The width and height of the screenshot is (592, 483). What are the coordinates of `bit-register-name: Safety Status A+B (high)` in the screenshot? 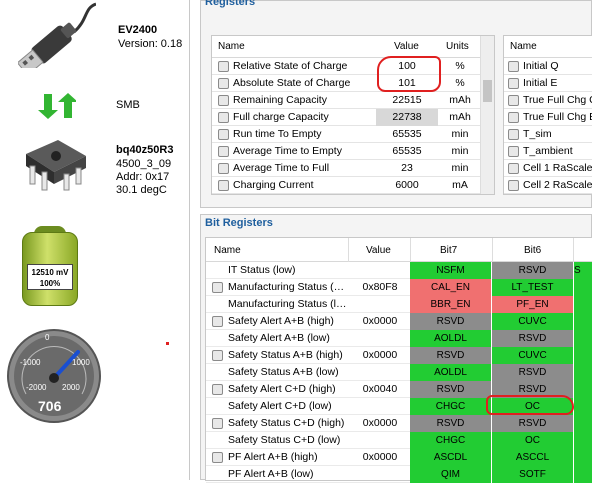 It's located at (285, 355).